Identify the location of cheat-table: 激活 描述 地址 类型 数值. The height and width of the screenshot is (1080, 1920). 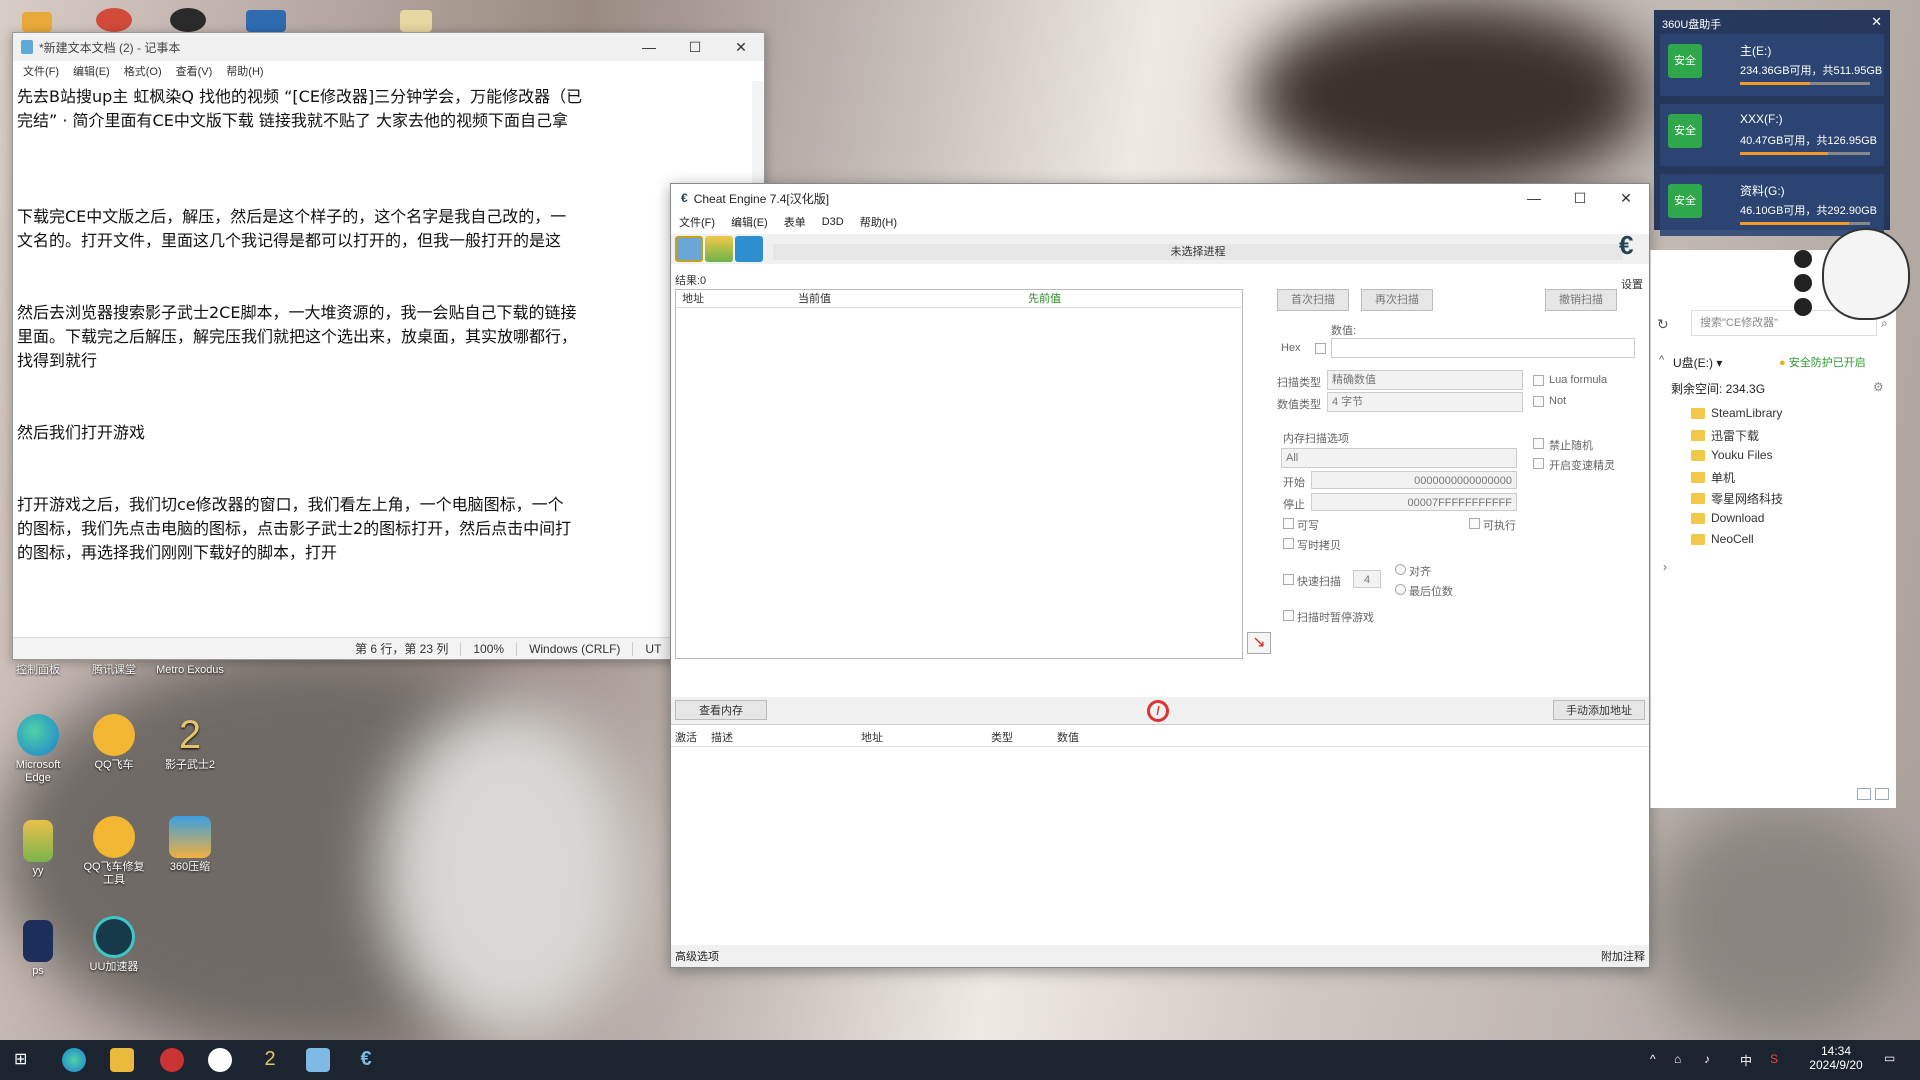
(1160, 837).